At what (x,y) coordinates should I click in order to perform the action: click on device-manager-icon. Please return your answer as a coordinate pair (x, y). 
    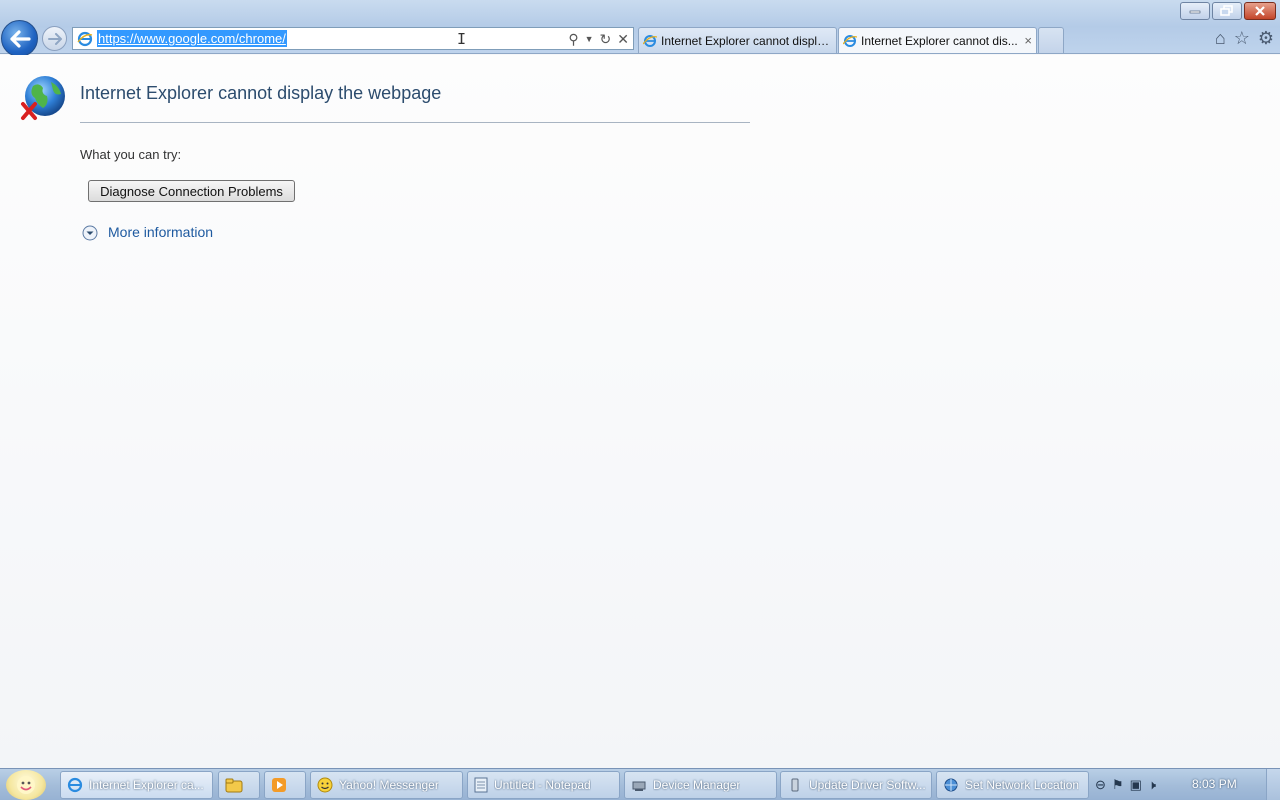
    Looking at the image, I should click on (639, 786).